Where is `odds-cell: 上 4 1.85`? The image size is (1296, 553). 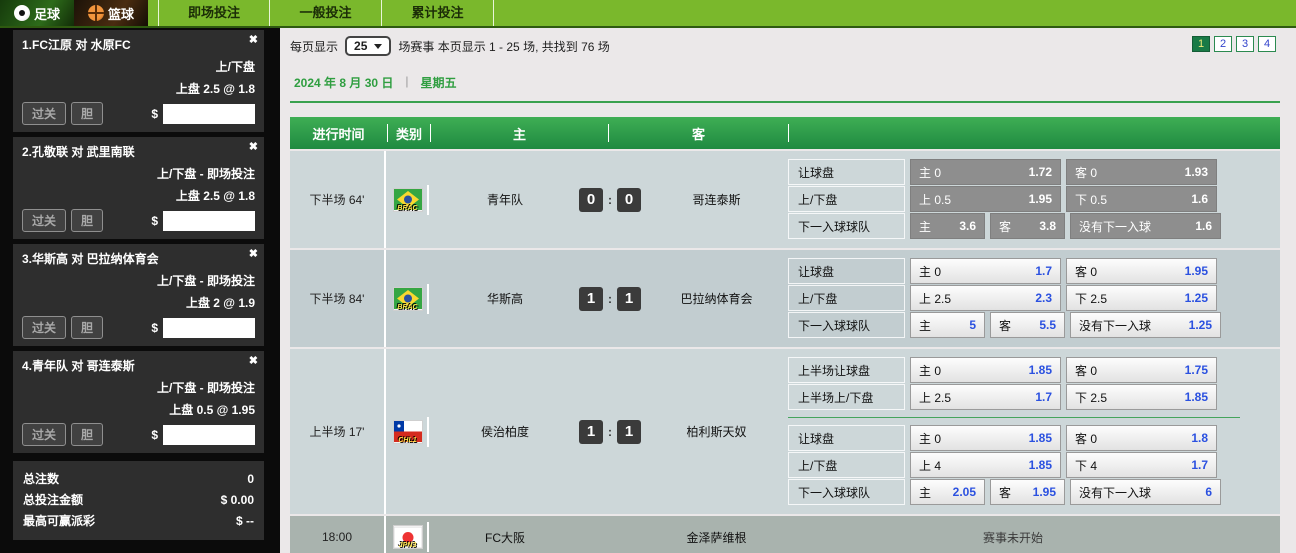 odds-cell: 上 4 1.85 is located at coordinates (985, 465).